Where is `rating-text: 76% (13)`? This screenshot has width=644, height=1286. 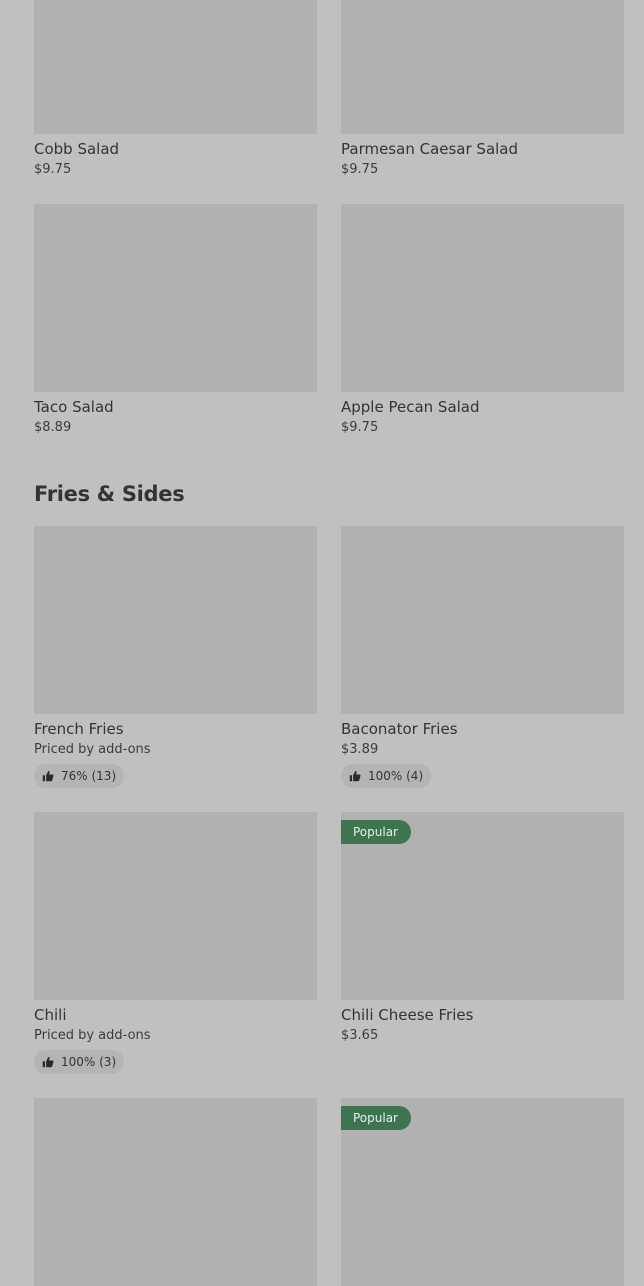 rating-text: 76% (13) is located at coordinates (89, 776).